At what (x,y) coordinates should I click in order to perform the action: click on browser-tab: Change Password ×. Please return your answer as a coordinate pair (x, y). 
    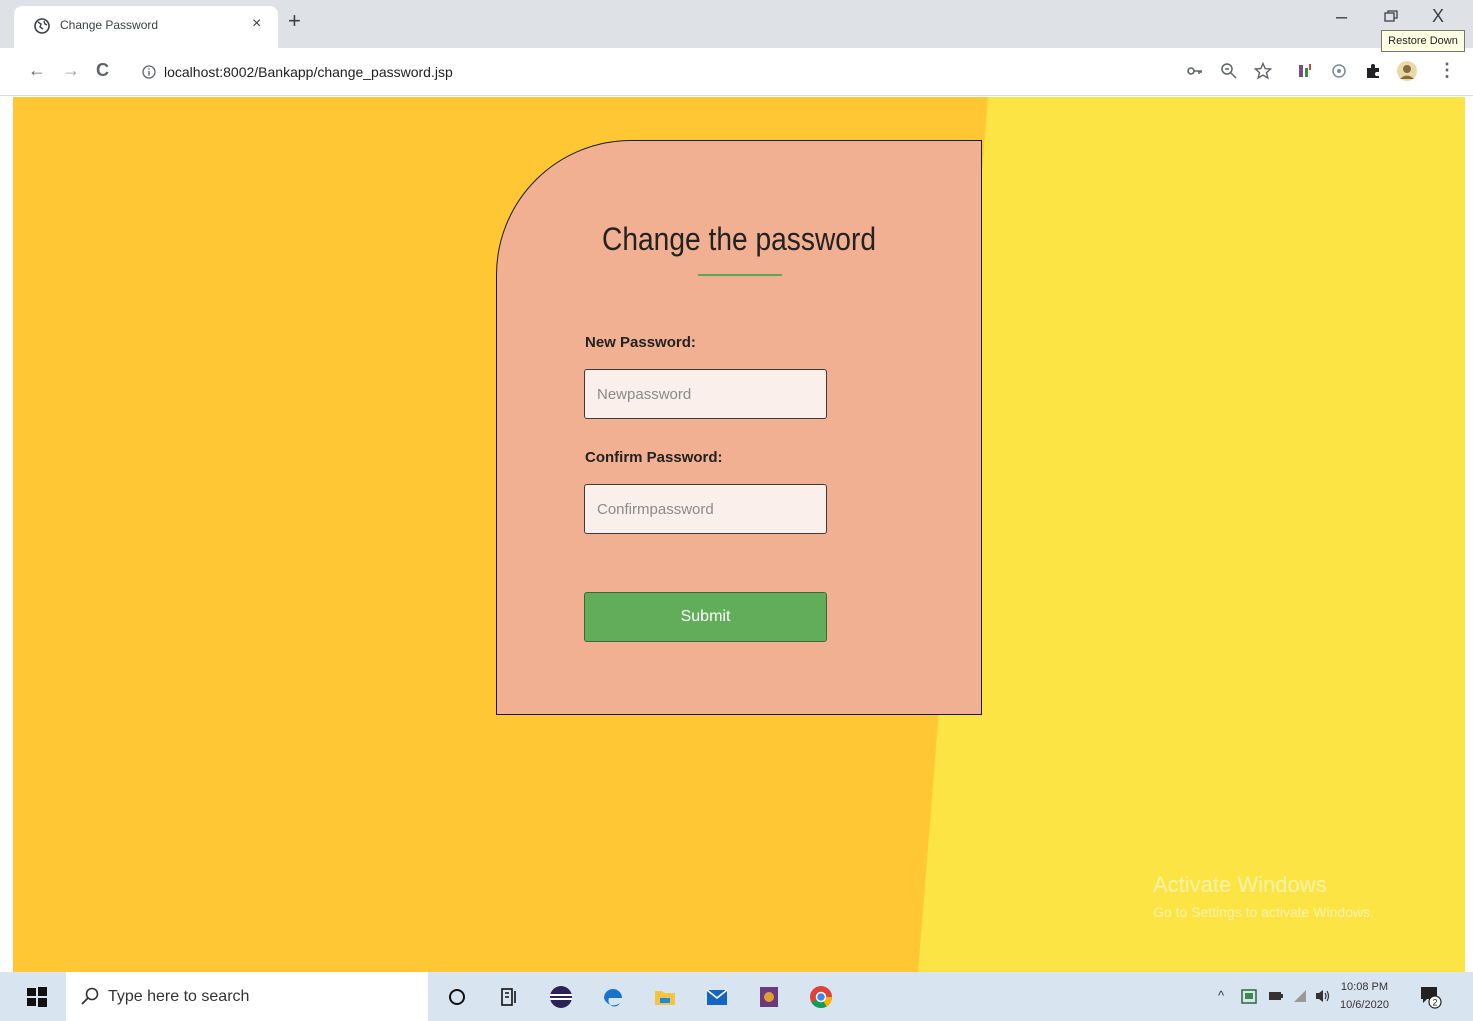
    Looking at the image, I should click on (146, 27).